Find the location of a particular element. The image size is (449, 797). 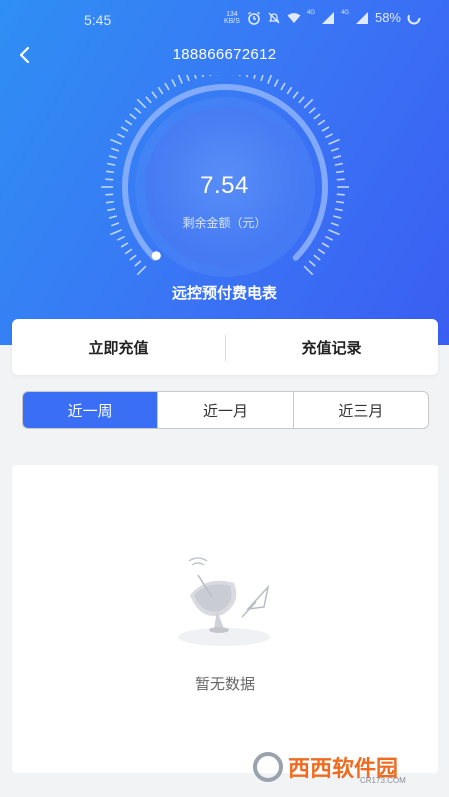

status-bar: 5:45 134 KB/S 4G 4G 58% is located at coordinates (224, 20).